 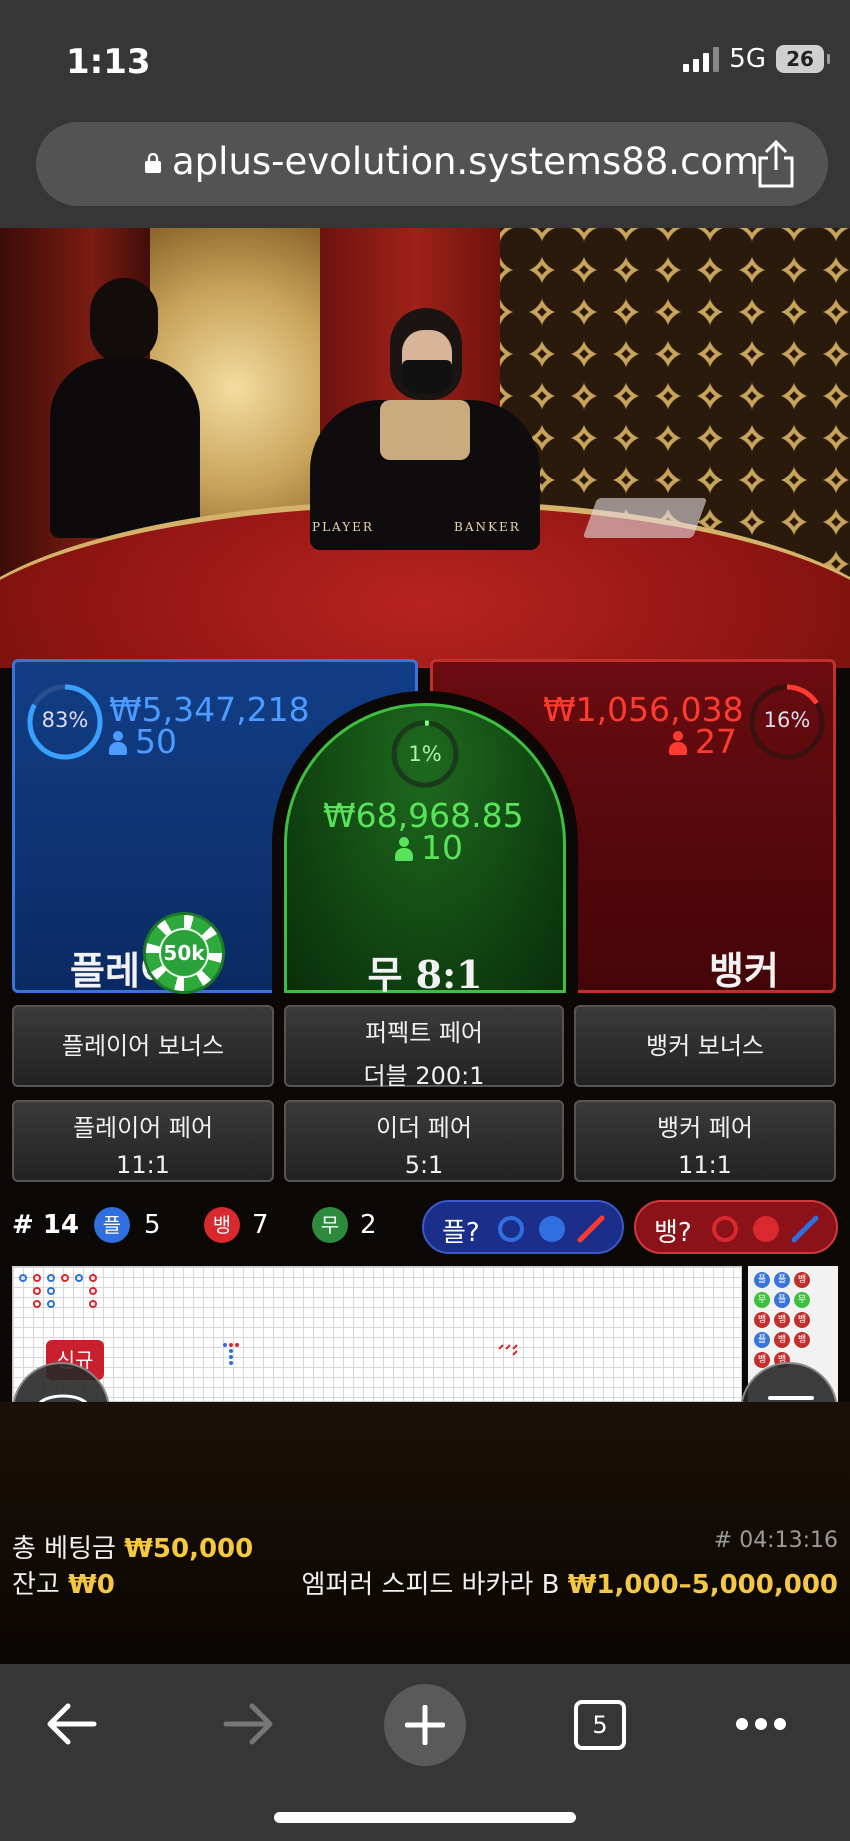 What do you see at coordinates (368, 1225) in the screenshot?
I see `tie-wins: 2` at bounding box center [368, 1225].